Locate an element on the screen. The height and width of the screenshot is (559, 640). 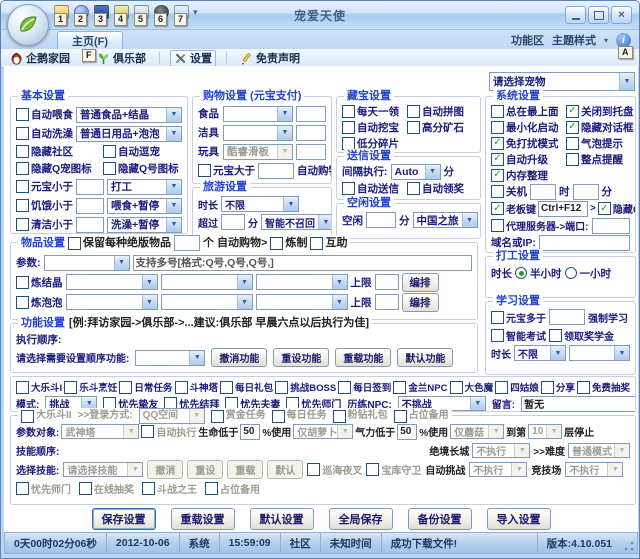
crystal-dropdown-1: ▼ is located at coordinates (111, 282).